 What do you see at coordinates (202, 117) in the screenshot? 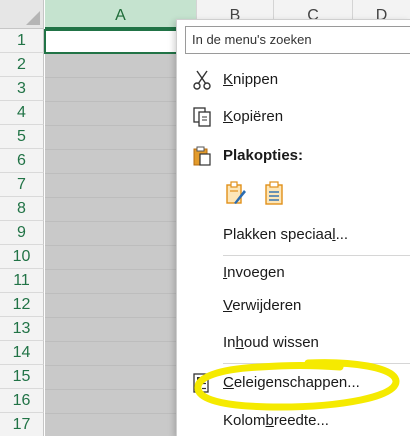
I see `copy-icon` at bounding box center [202, 117].